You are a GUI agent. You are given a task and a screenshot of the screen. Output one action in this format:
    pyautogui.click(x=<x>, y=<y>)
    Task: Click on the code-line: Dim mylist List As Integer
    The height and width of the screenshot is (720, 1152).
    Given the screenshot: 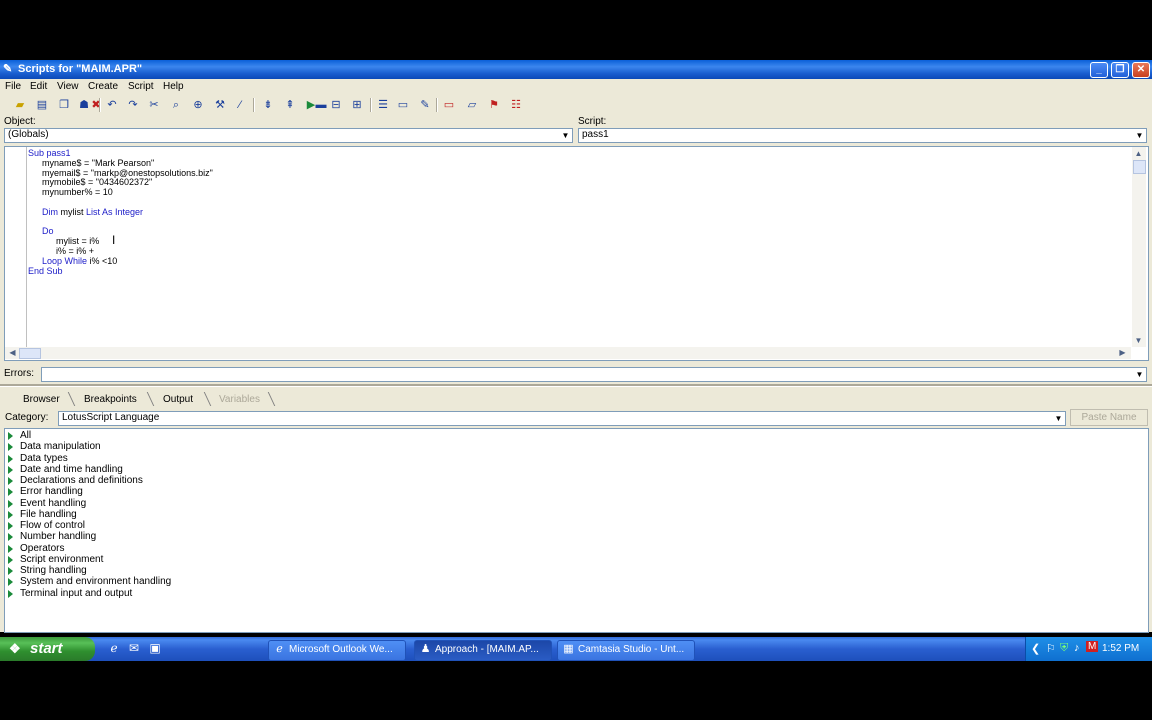 What is the action you would take?
    pyautogui.click(x=92, y=212)
    